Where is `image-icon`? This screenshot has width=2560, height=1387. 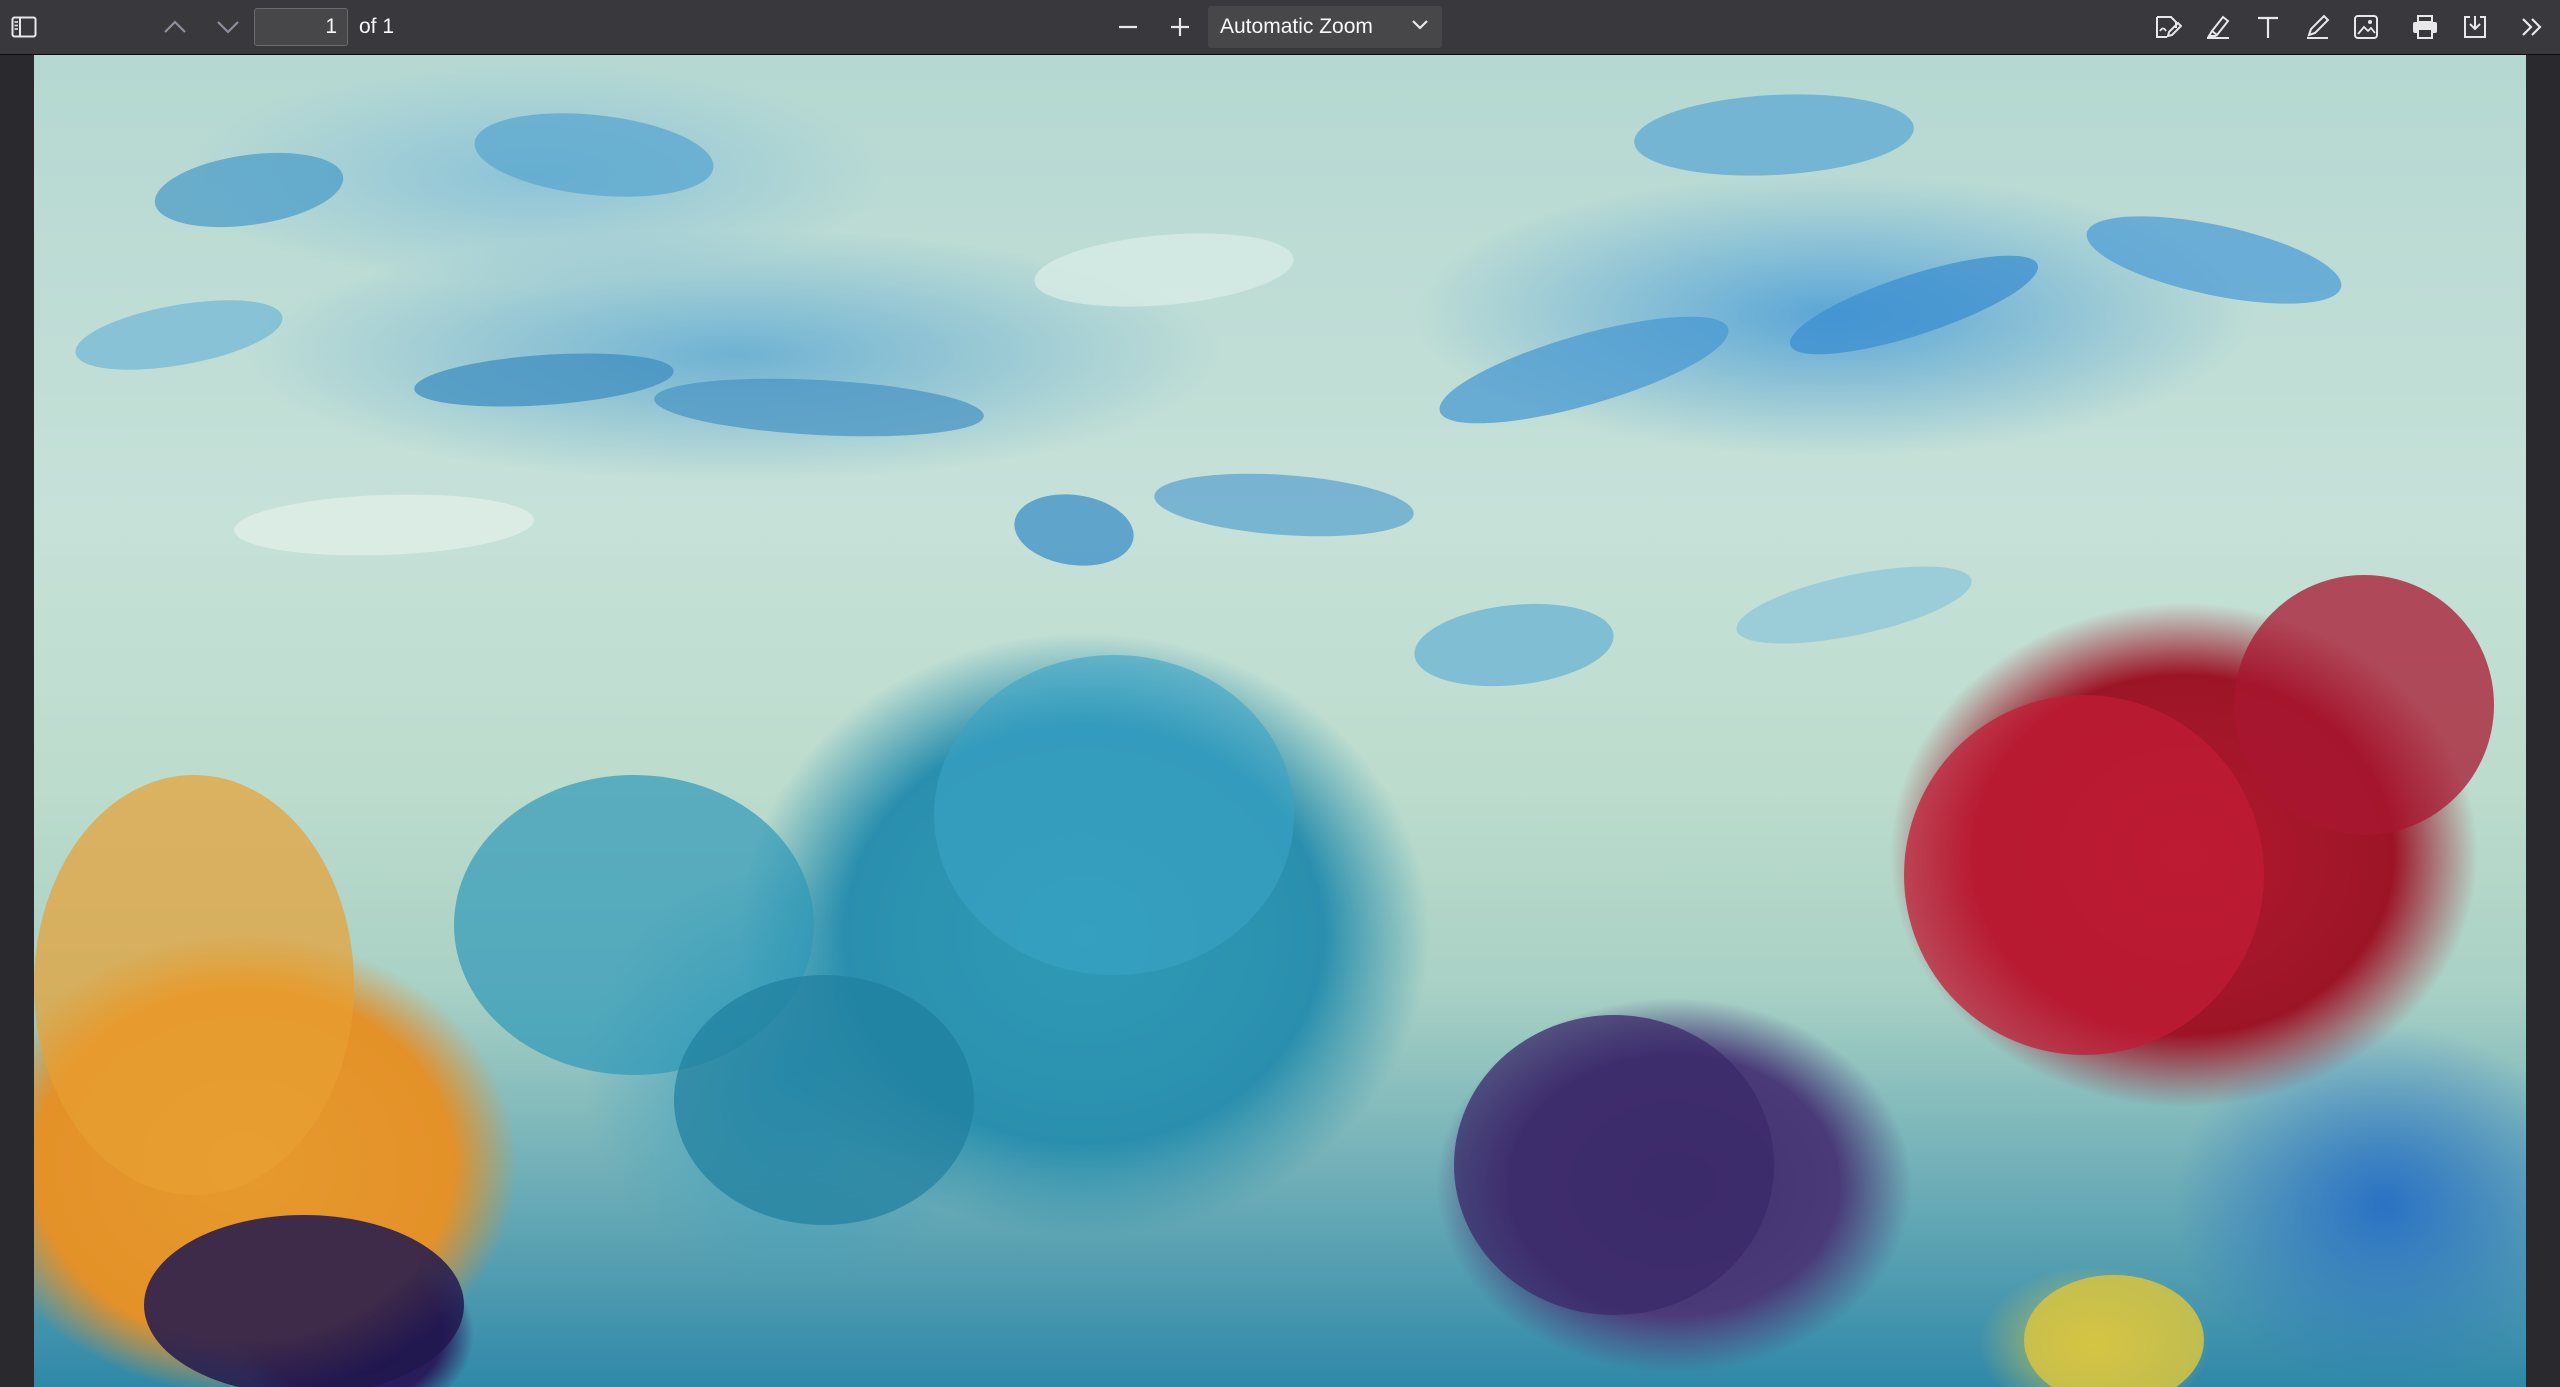 image-icon is located at coordinates (2366, 27).